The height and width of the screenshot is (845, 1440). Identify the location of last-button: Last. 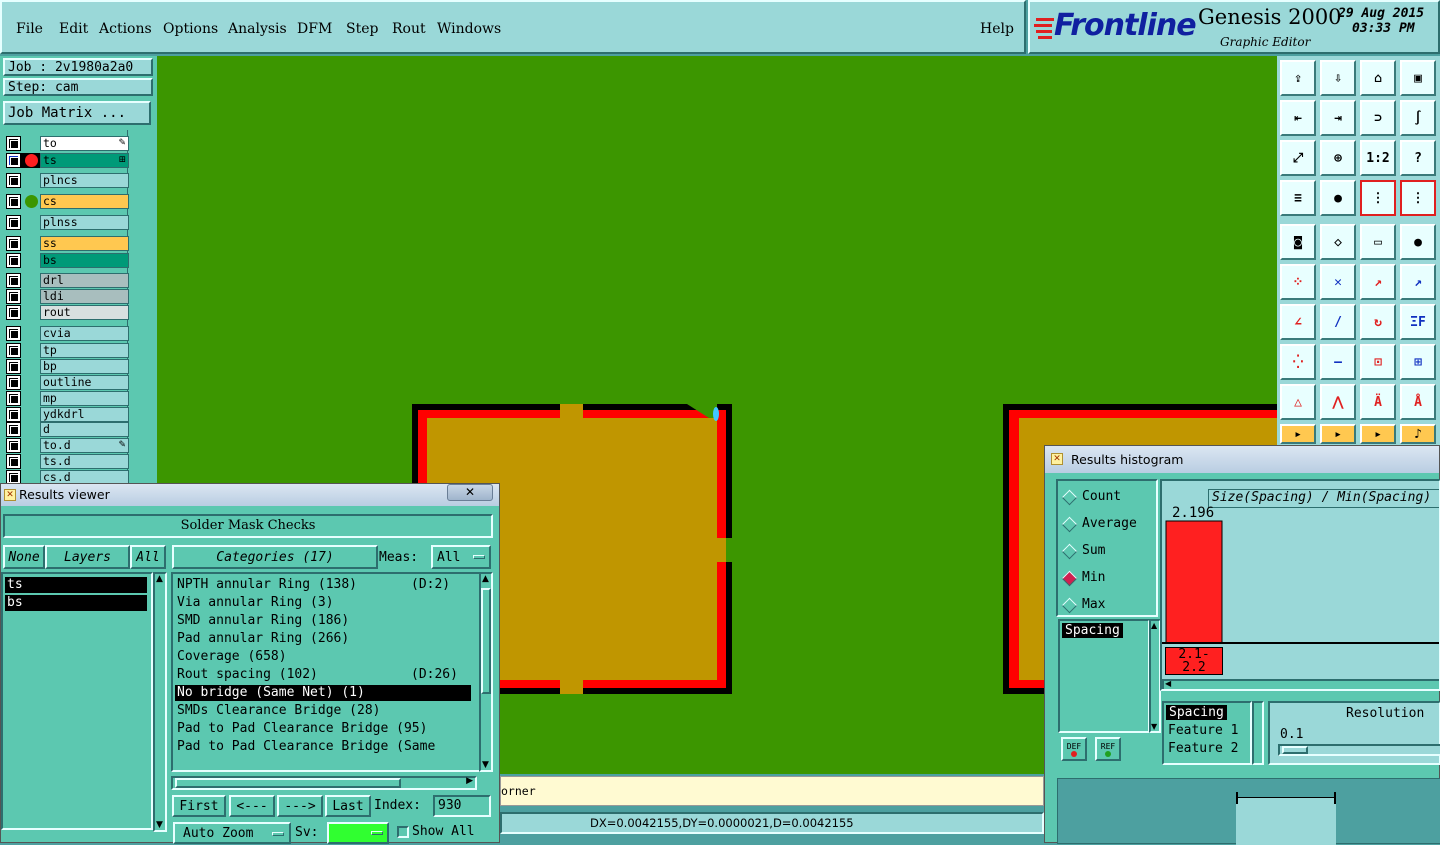
(348, 806).